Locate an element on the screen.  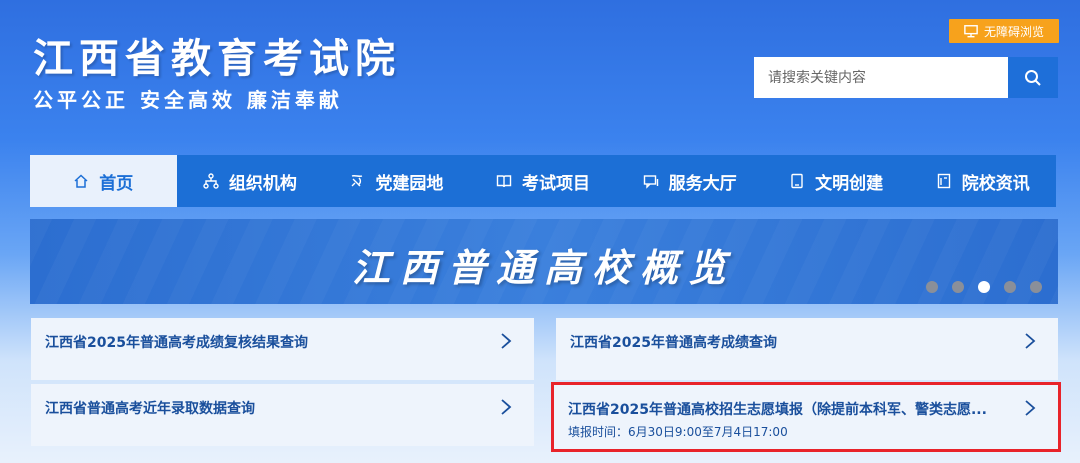
search-box is located at coordinates (906, 77).